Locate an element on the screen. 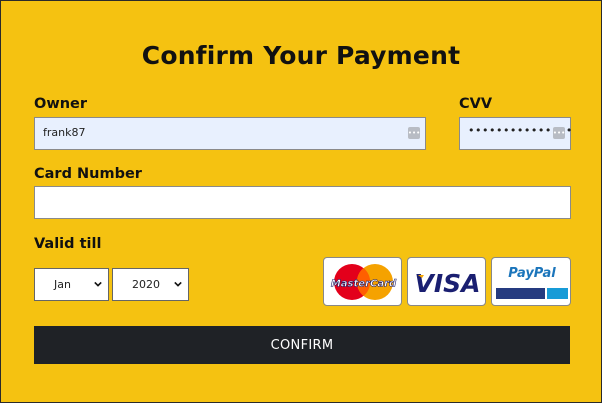 The width and height of the screenshot is (602, 403). cvv-label: CVV is located at coordinates (476, 104).